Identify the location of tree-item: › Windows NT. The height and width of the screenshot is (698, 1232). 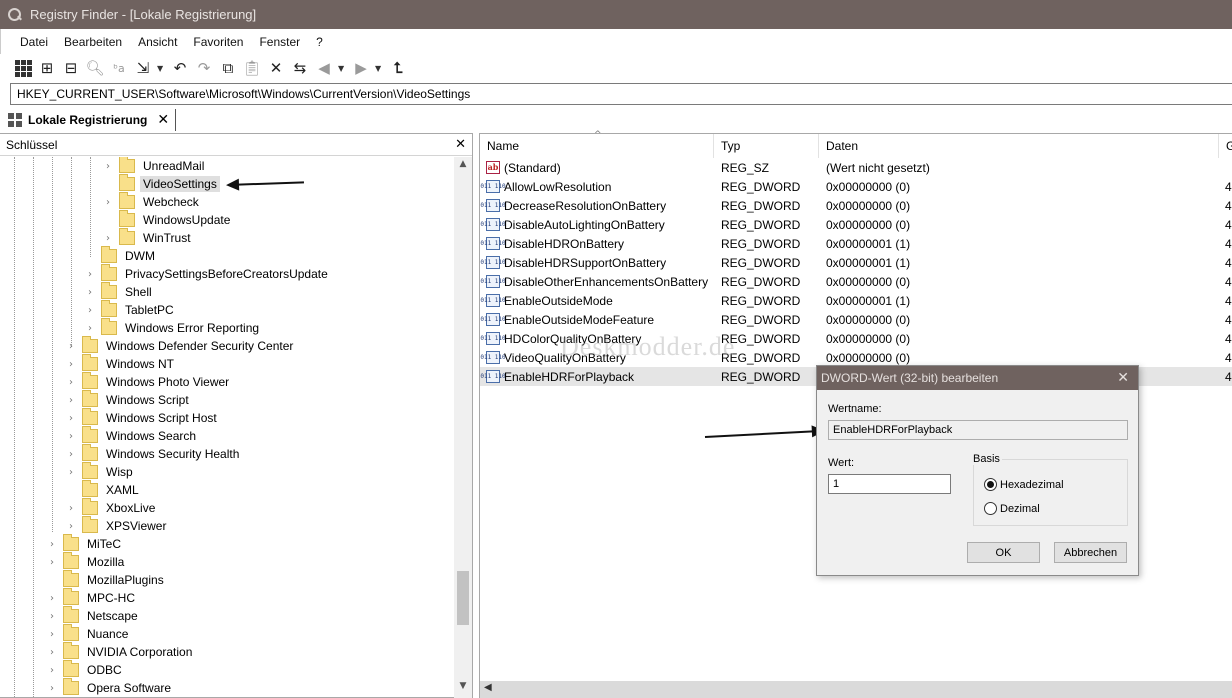
(121, 363).